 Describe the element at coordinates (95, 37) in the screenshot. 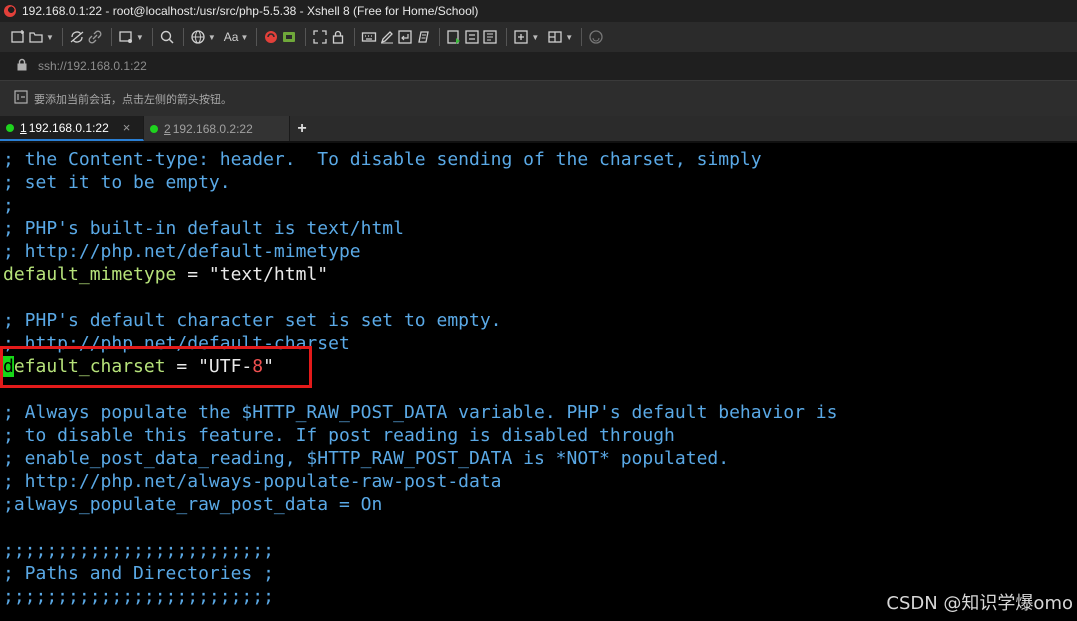

I see `link-icon` at that location.